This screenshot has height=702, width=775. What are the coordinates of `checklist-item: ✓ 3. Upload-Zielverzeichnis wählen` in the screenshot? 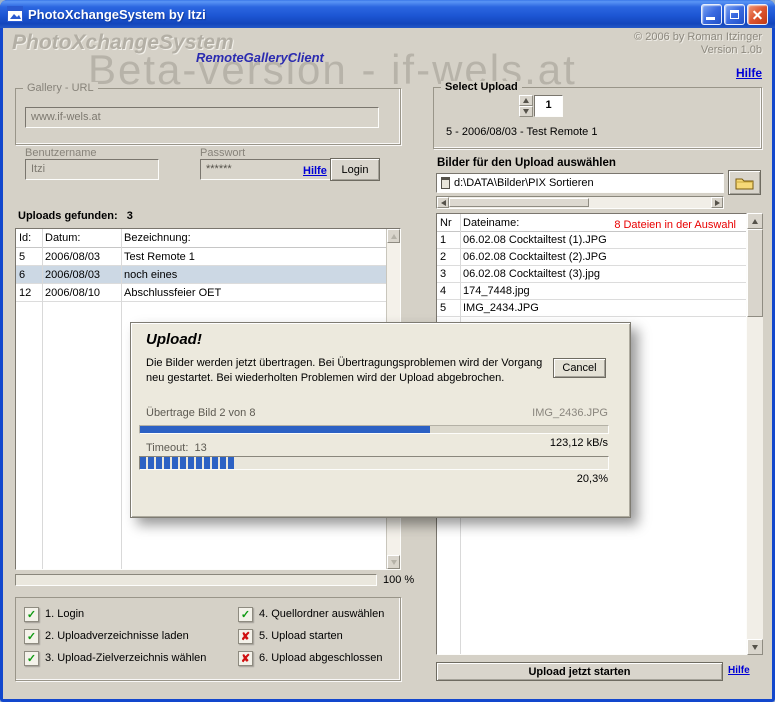 It's located at (115, 658).